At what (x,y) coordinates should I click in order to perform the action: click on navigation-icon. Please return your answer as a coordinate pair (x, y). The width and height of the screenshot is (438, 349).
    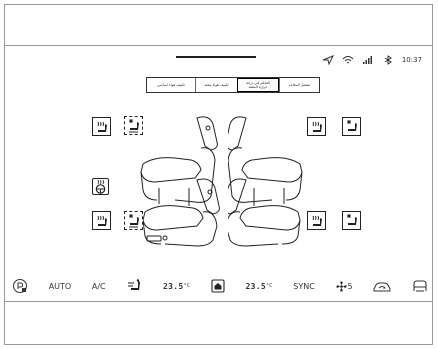
    Looking at the image, I should click on (328, 60).